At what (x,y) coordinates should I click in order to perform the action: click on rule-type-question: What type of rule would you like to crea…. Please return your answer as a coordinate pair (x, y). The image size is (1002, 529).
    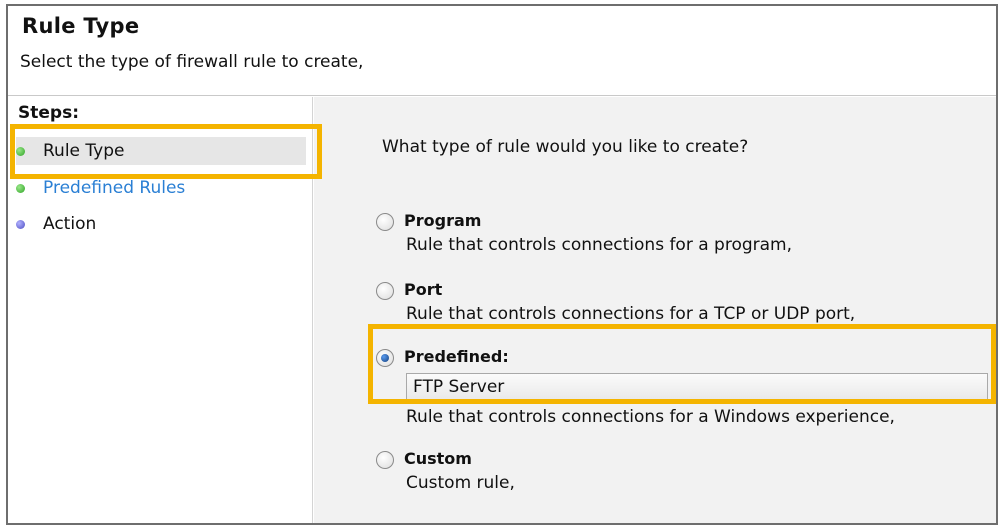
    Looking at the image, I should click on (565, 147).